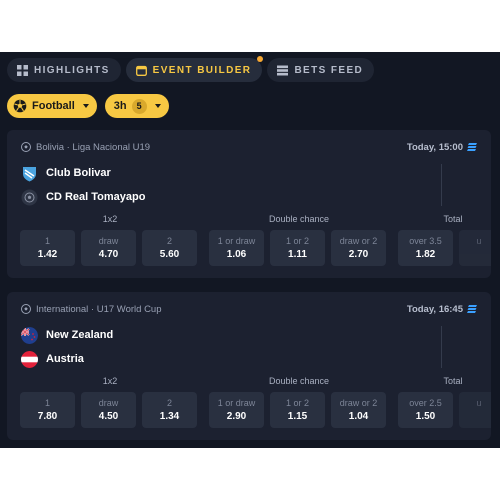 This screenshot has width=500, height=500. What do you see at coordinates (434, 147) in the screenshot?
I see `event-time-text: Today, 15:00` at bounding box center [434, 147].